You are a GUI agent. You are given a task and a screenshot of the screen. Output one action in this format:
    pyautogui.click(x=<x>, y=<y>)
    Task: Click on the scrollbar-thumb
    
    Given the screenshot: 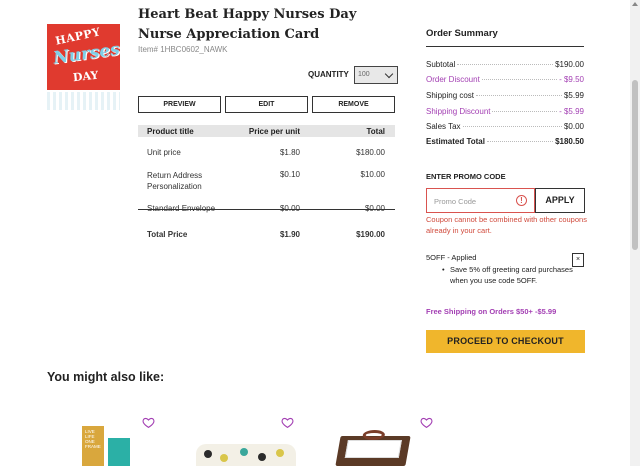 What is the action you would take?
    pyautogui.click(x=635, y=165)
    